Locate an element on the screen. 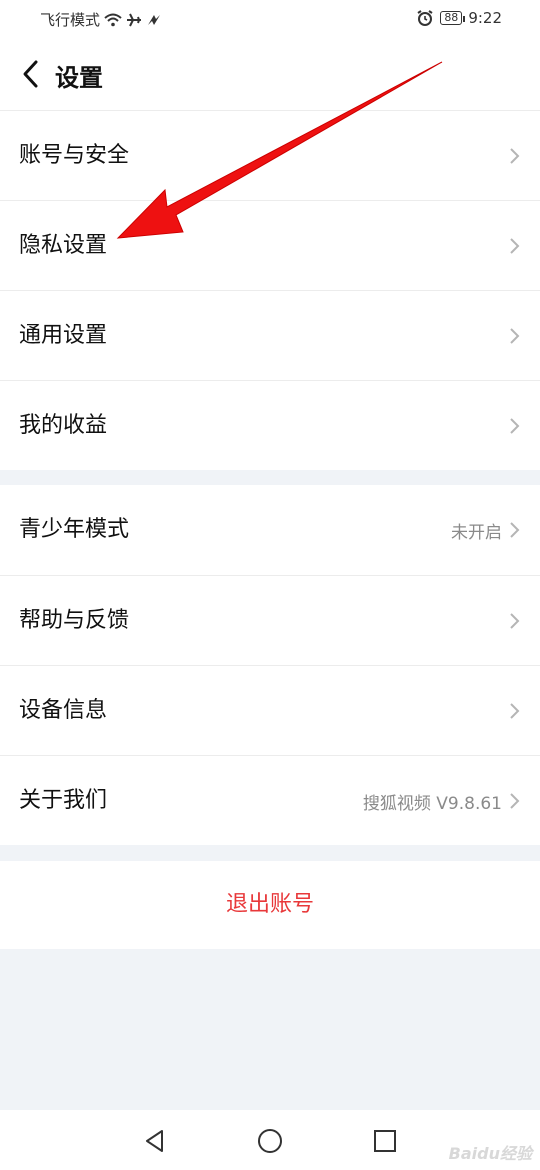 The width and height of the screenshot is (540, 1170). system-nav-bar: Baidu经验 is located at coordinates (270, 1140).